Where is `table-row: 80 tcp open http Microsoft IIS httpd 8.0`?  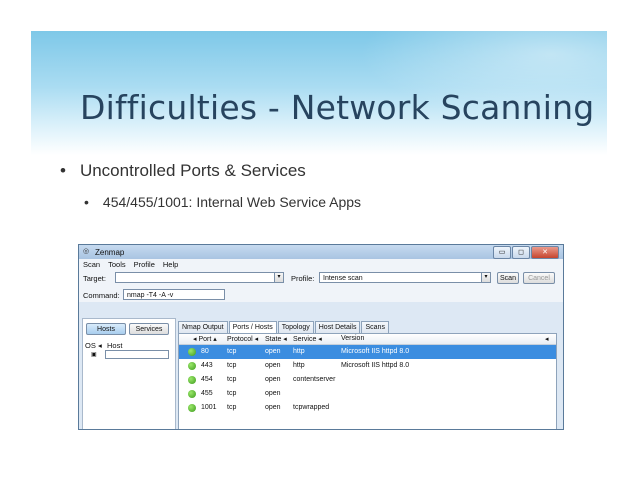
table-row: 80 tcp open http Microsoft IIS httpd 8.0 is located at coordinates (367, 352).